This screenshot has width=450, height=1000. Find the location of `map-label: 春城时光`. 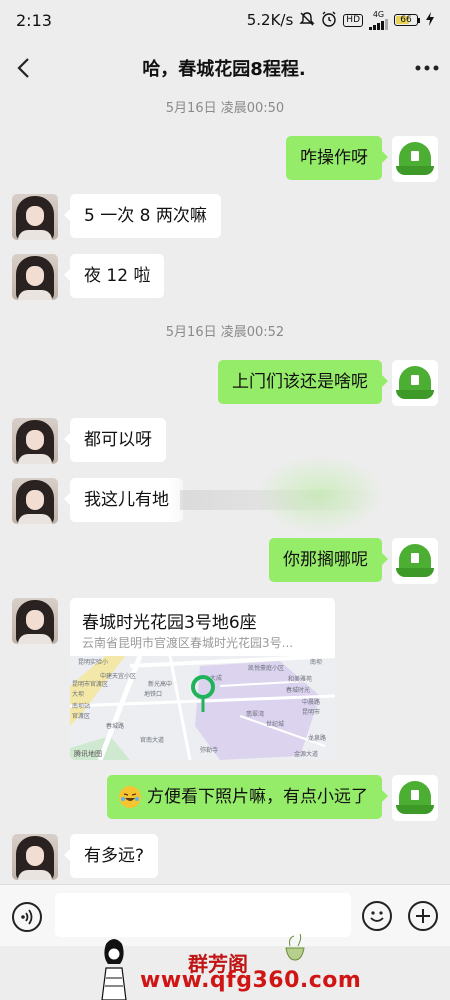

map-label: 春城时光 is located at coordinates (298, 690).